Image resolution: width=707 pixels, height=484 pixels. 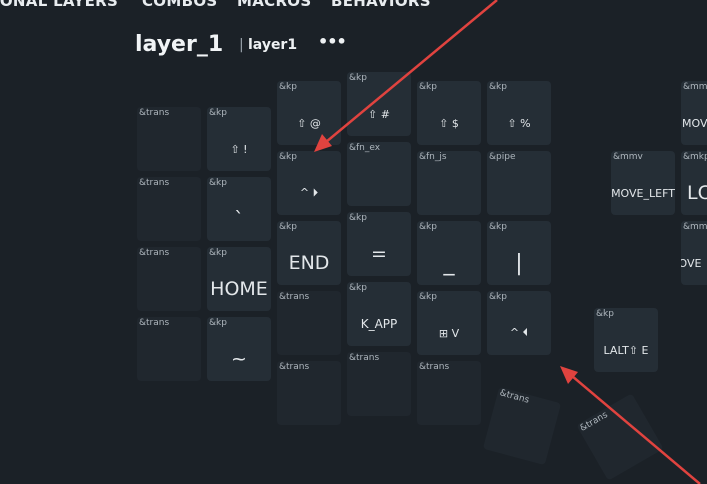 I want to click on key-behavior: &fn_js, so click(x=433, y=157).